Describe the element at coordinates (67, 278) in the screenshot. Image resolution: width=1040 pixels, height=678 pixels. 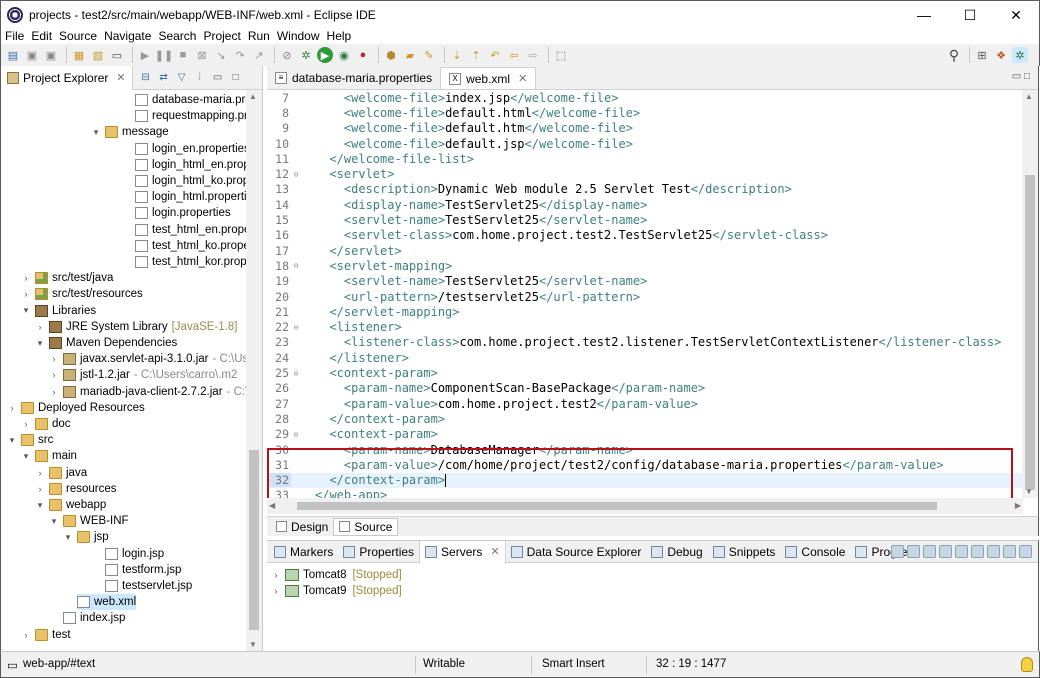
I see `tree-item: › src/test/java` at that location.